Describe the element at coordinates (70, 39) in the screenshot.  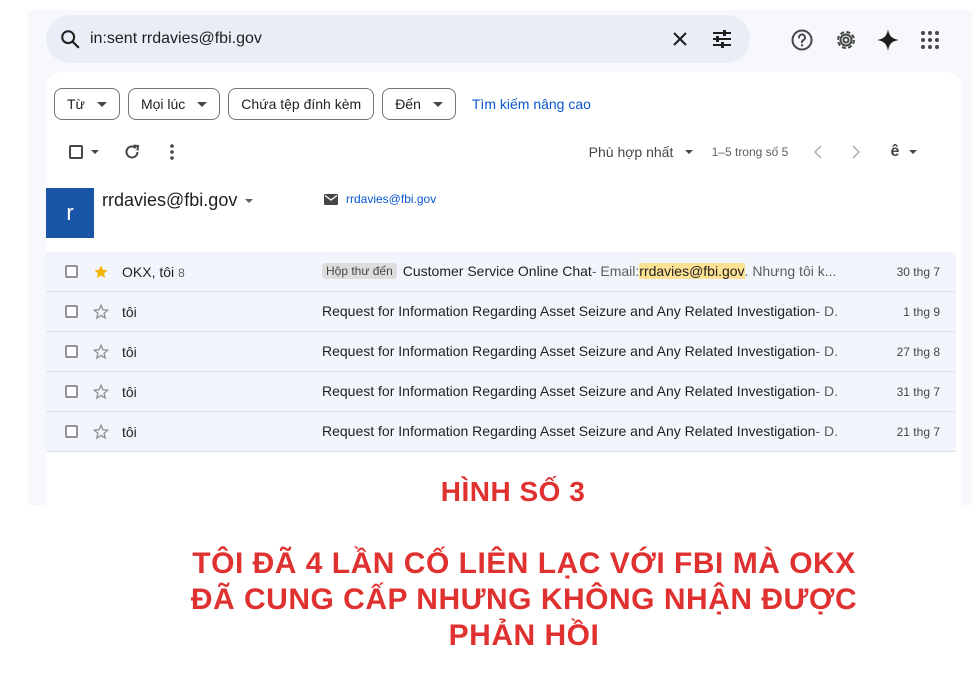
I see `search-icon` at that location.